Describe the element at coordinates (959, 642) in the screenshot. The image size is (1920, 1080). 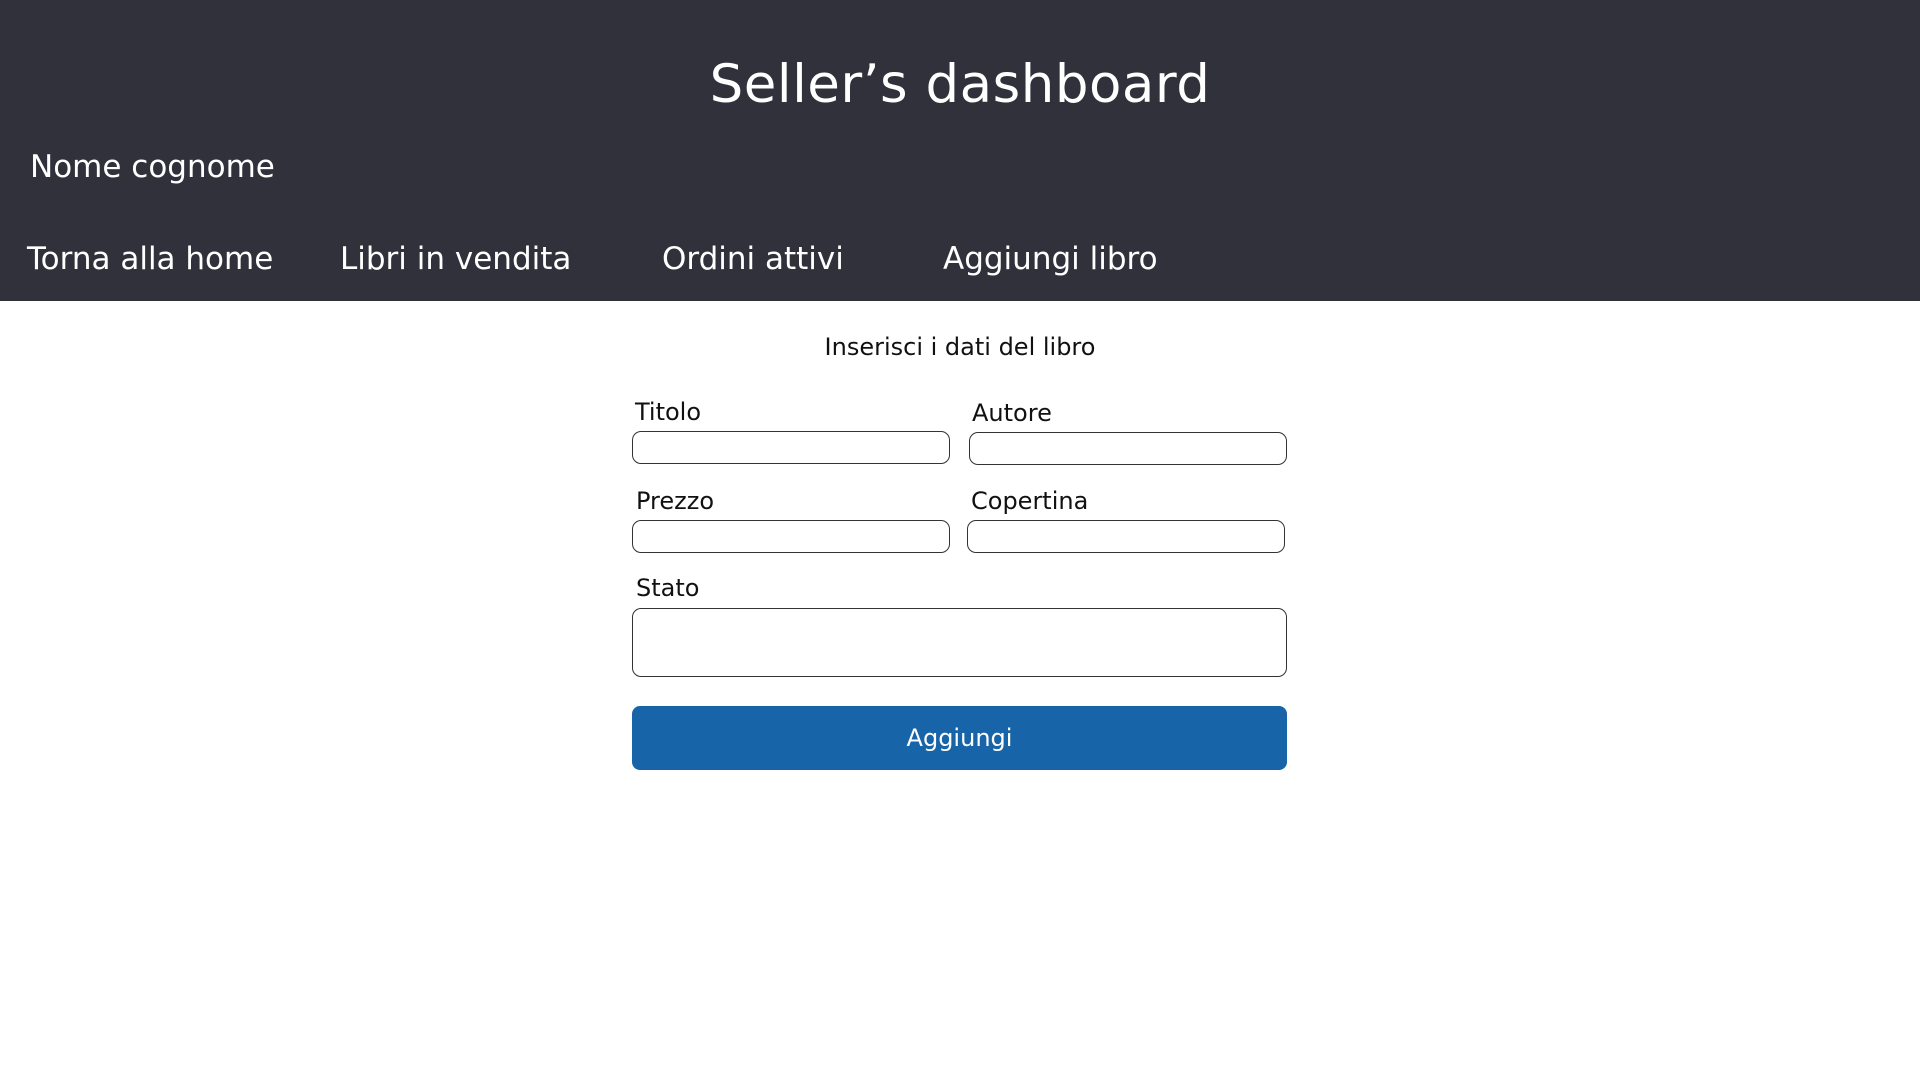
I see `condition-textarea` at that location.